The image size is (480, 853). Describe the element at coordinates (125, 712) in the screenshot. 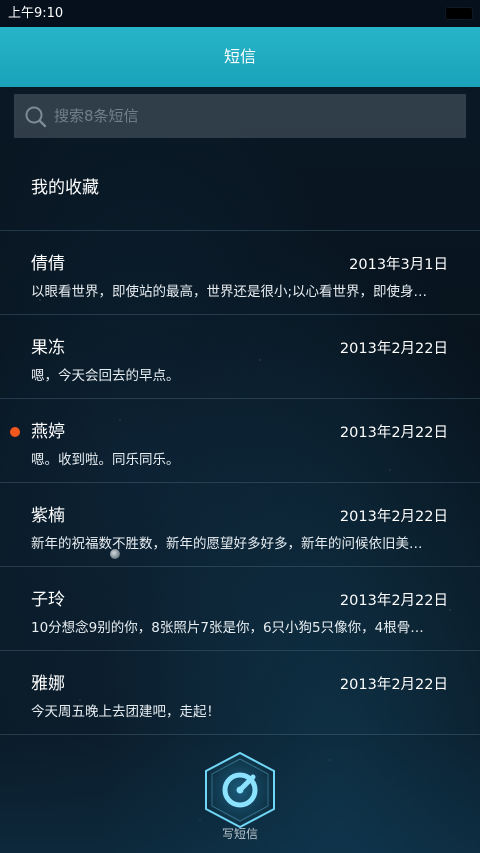

I see `message-preview: 今天周五晚上去团建吧，走起！` at that location.